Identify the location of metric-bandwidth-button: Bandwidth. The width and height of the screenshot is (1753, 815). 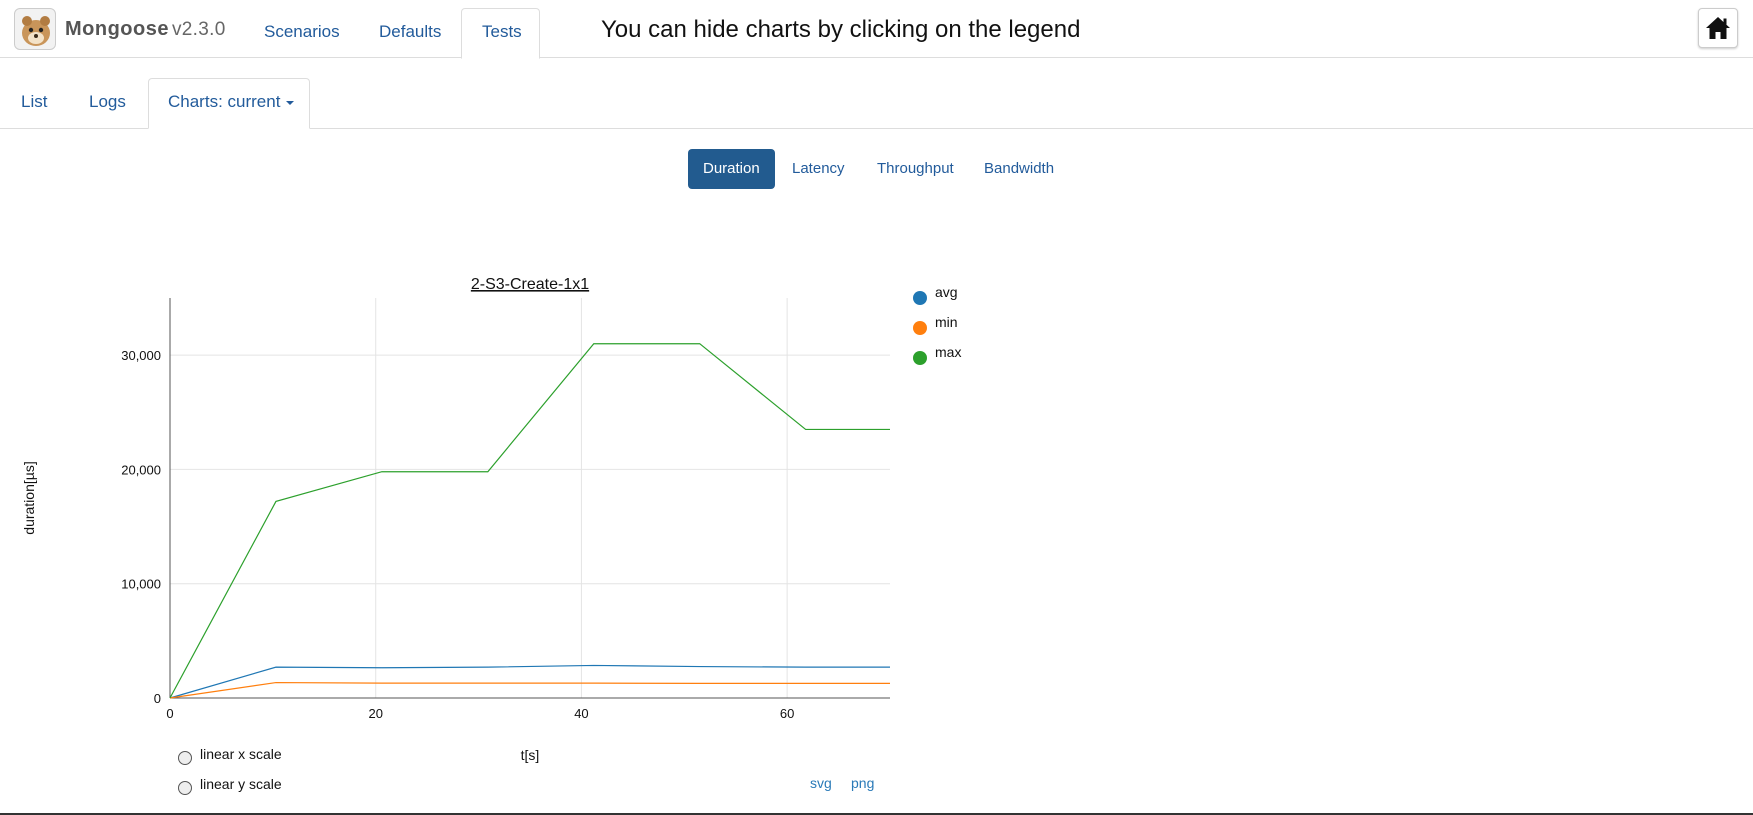
(1019, 169).